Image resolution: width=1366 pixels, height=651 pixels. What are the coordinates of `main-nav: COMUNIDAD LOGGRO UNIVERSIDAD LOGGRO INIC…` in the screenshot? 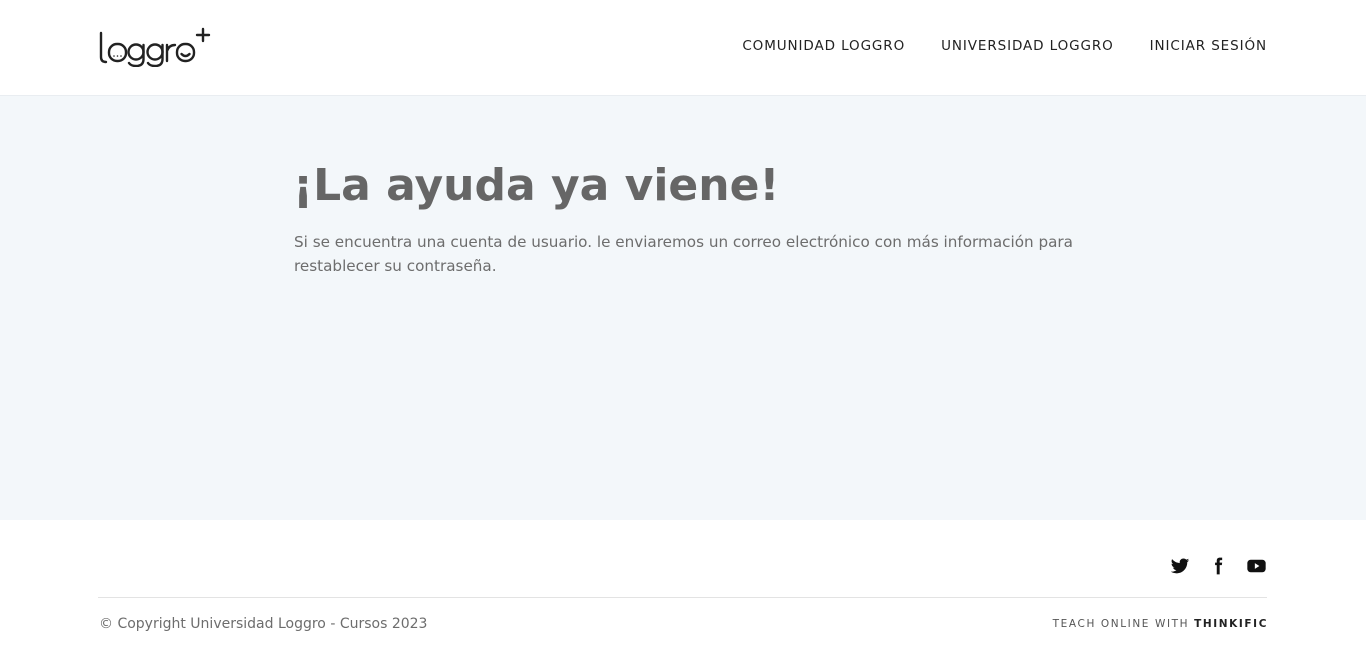 It's located at (1004, 46).